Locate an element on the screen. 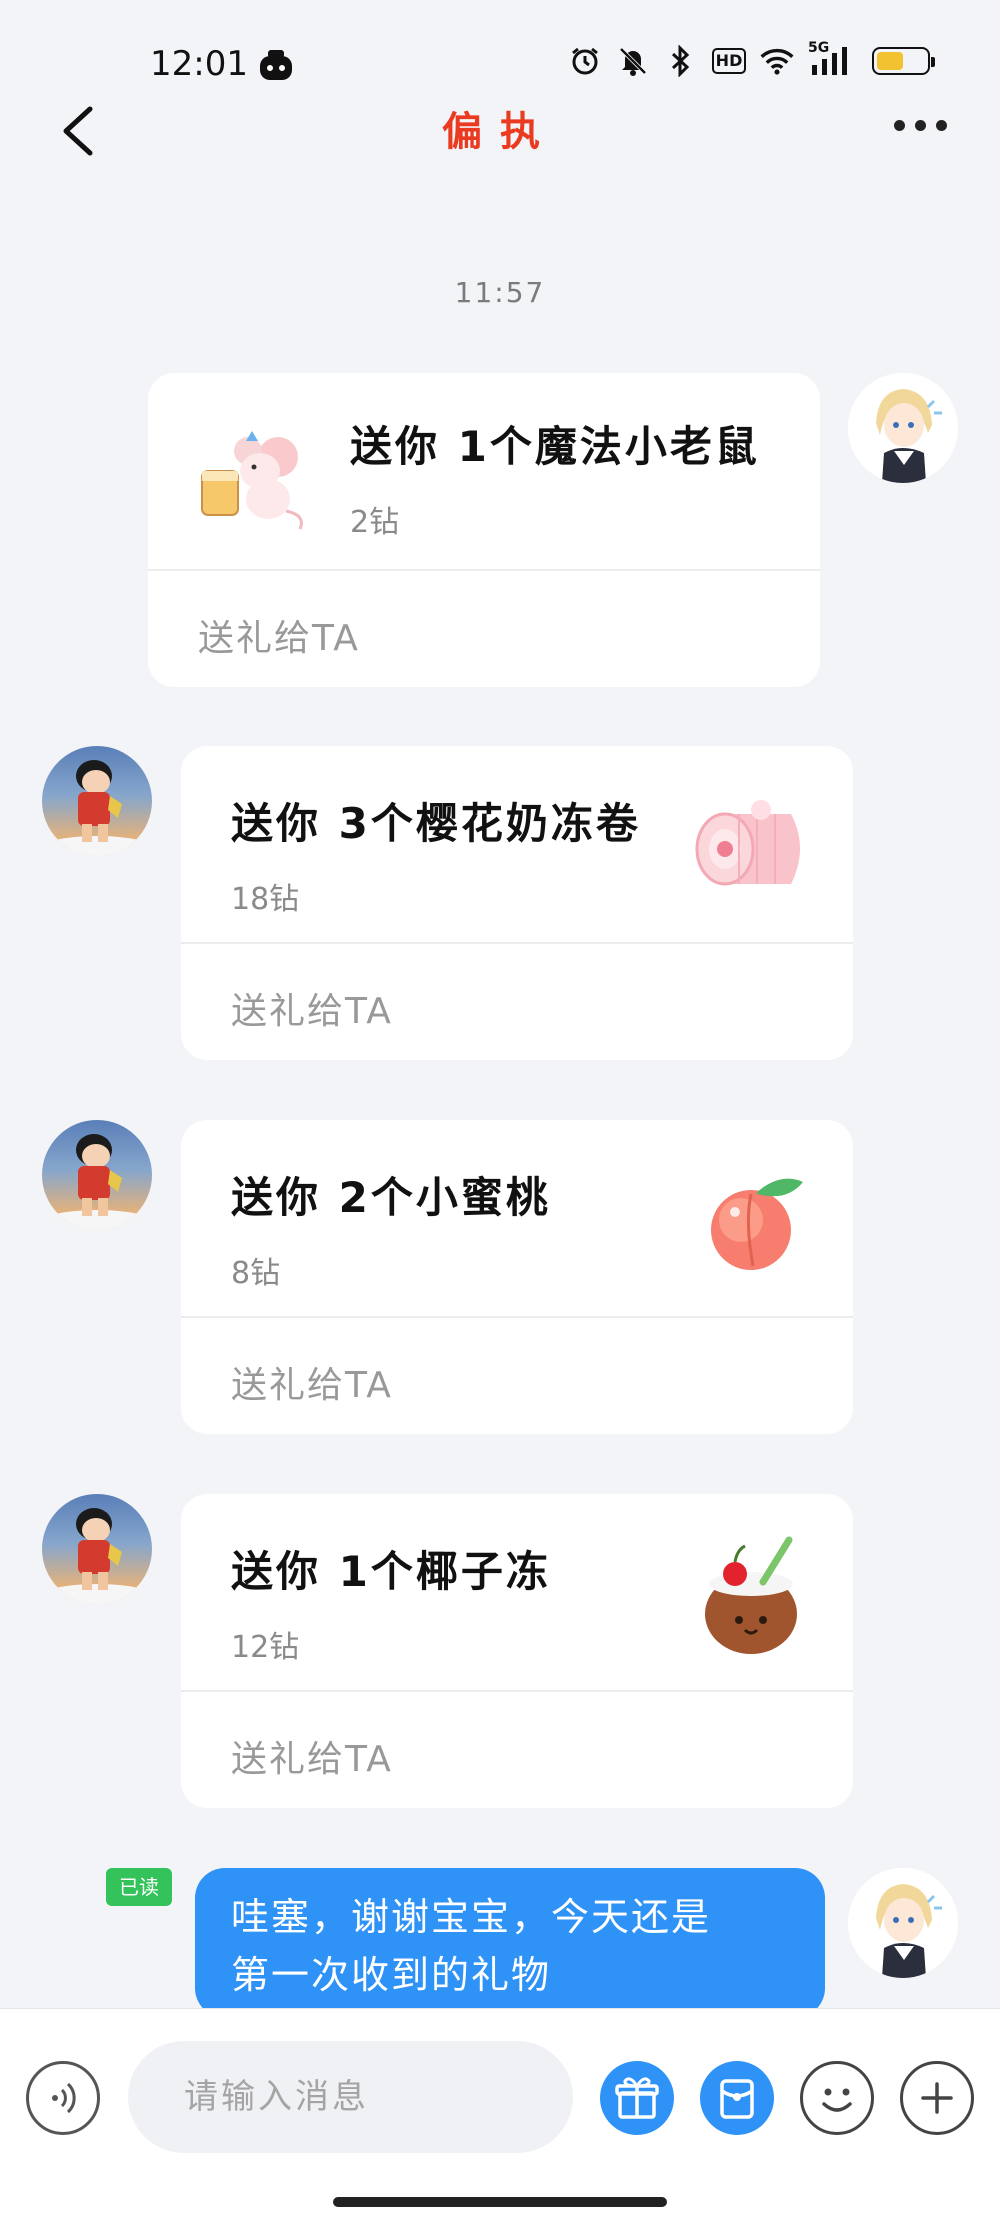 The width and height of the screenshot is (1000, 2223). signal-icon: 5G is located at coordinates (833, 59).